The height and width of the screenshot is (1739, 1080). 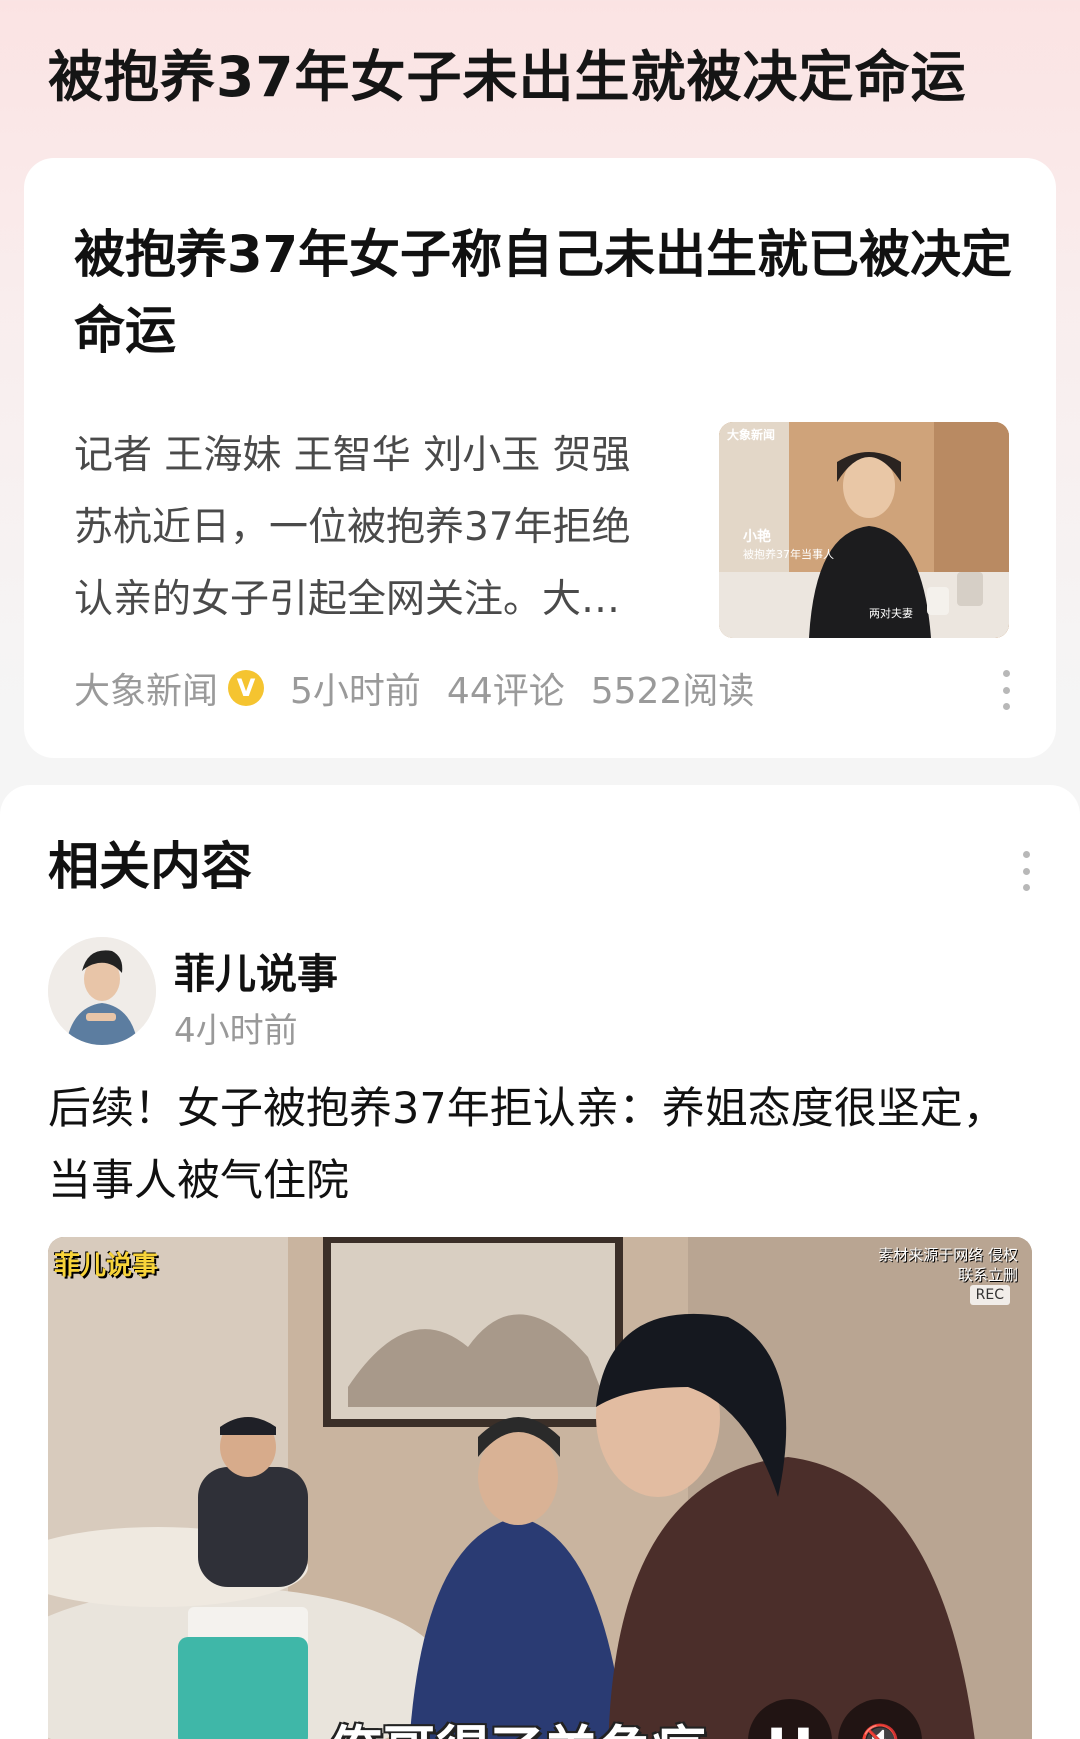 What do you see at coordinates (352, 455) in the screenshot?
I see `summary-line: 记者 王海妹 王智华 刘小玉 贺强` at bounding box center [352, 455].